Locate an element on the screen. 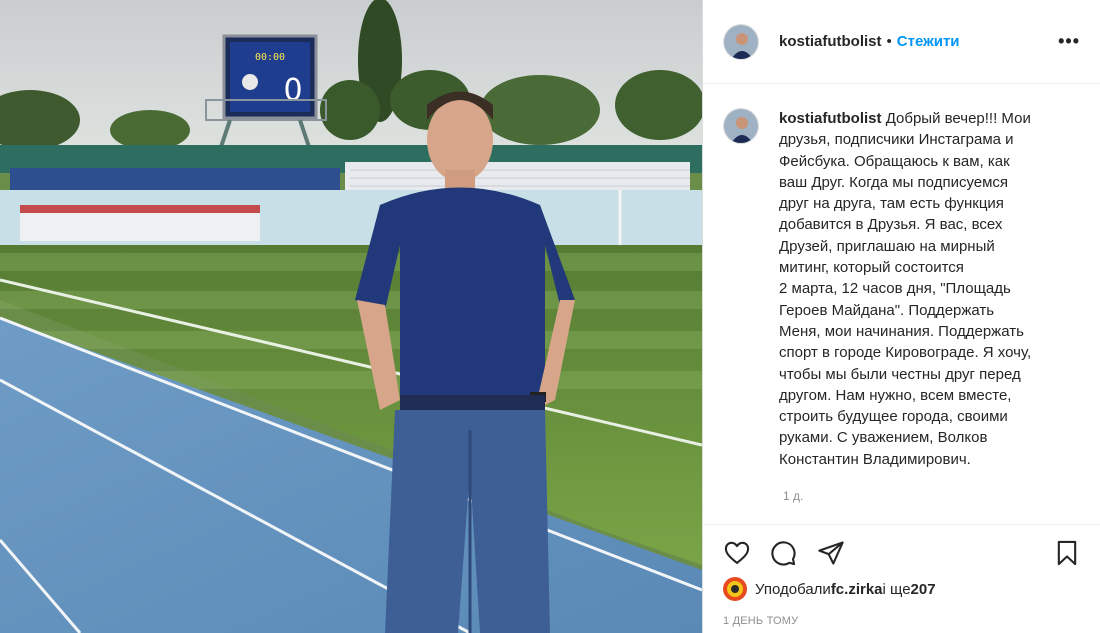 The width and height of the screenshot is (1100, 633). bookmark-icon is located at coordinates (1067, 553).